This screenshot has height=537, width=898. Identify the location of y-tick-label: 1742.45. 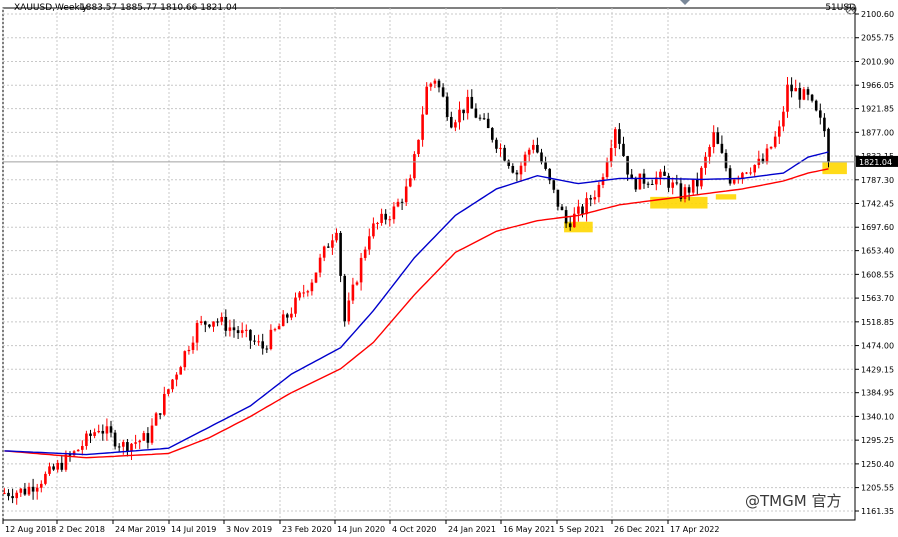
(877, 204).